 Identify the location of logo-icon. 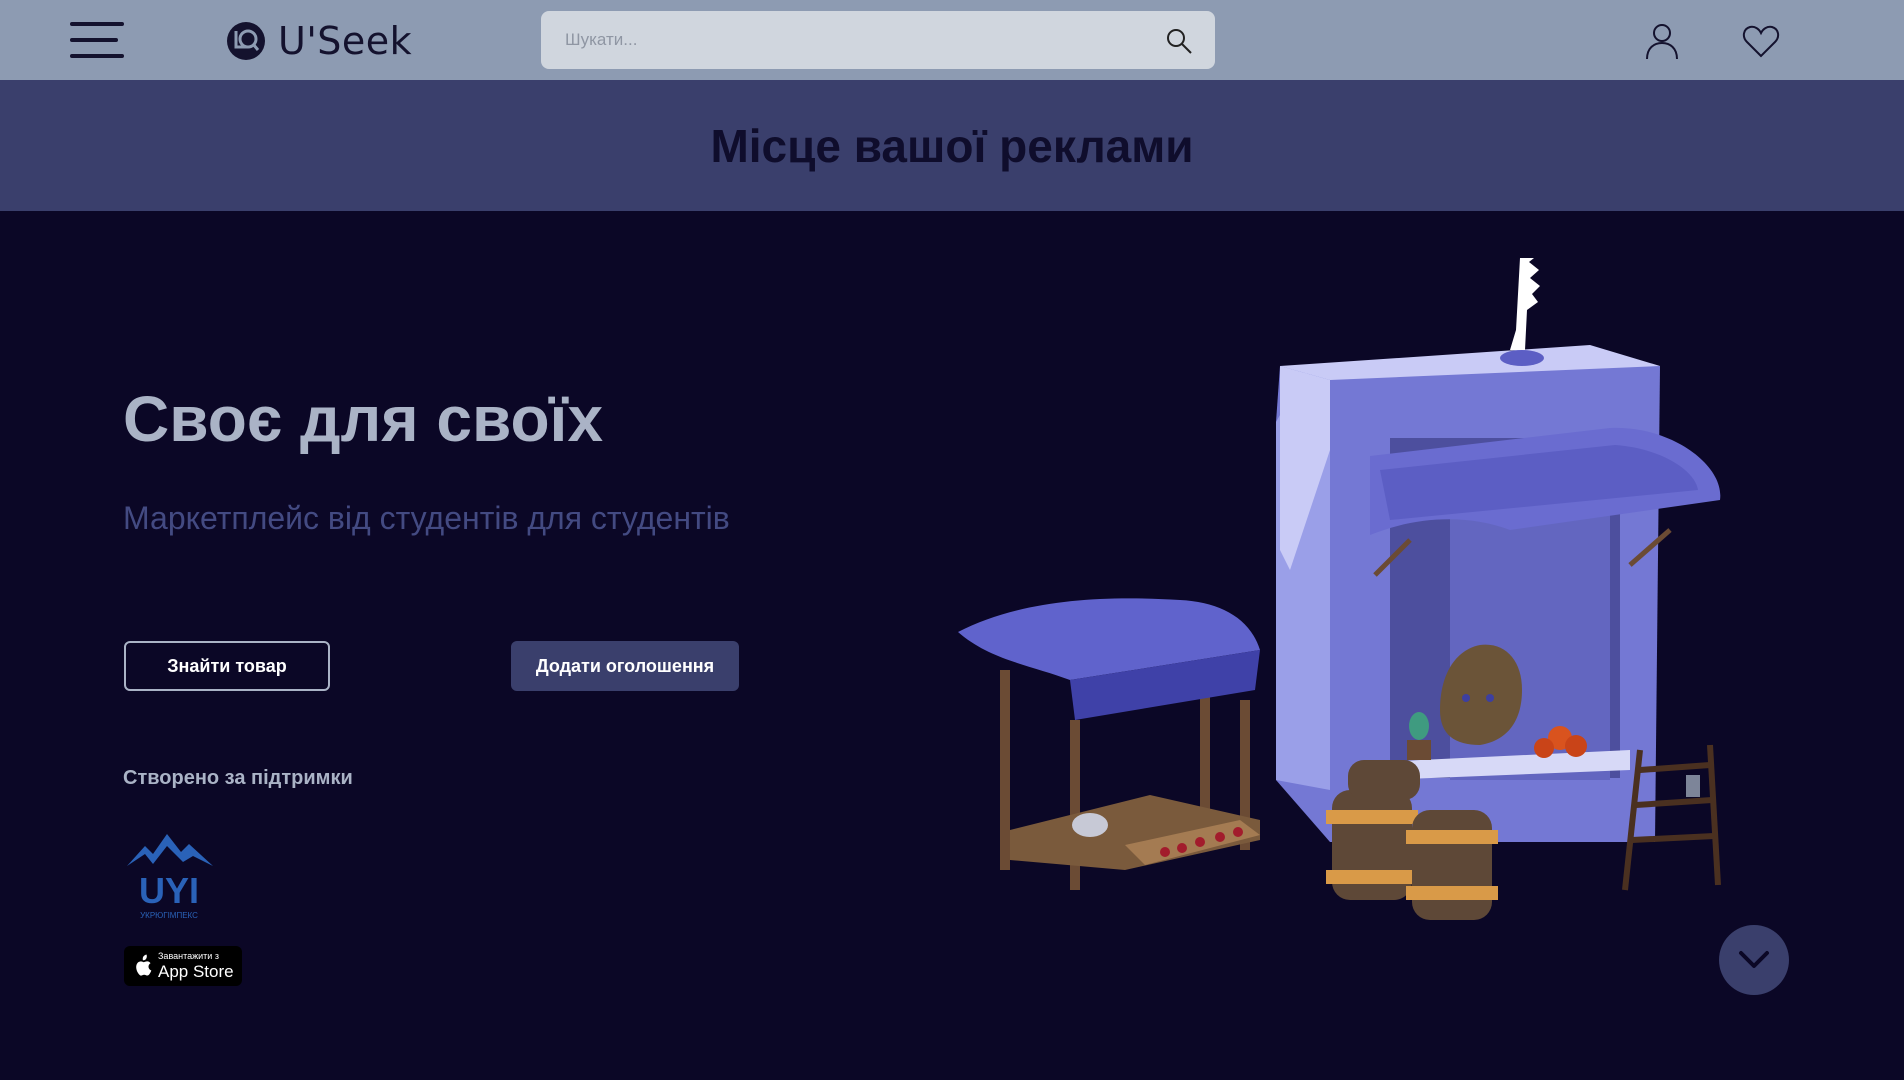
(246, 41).